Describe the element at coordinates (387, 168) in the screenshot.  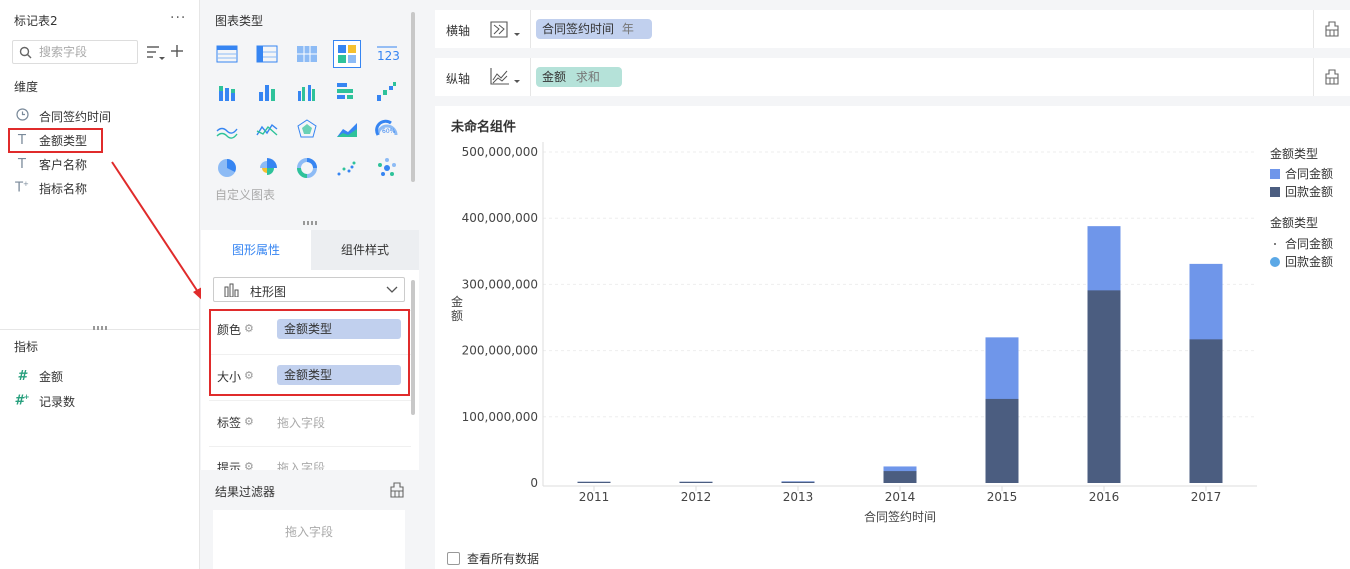
I see `bubble-icon` at that location.